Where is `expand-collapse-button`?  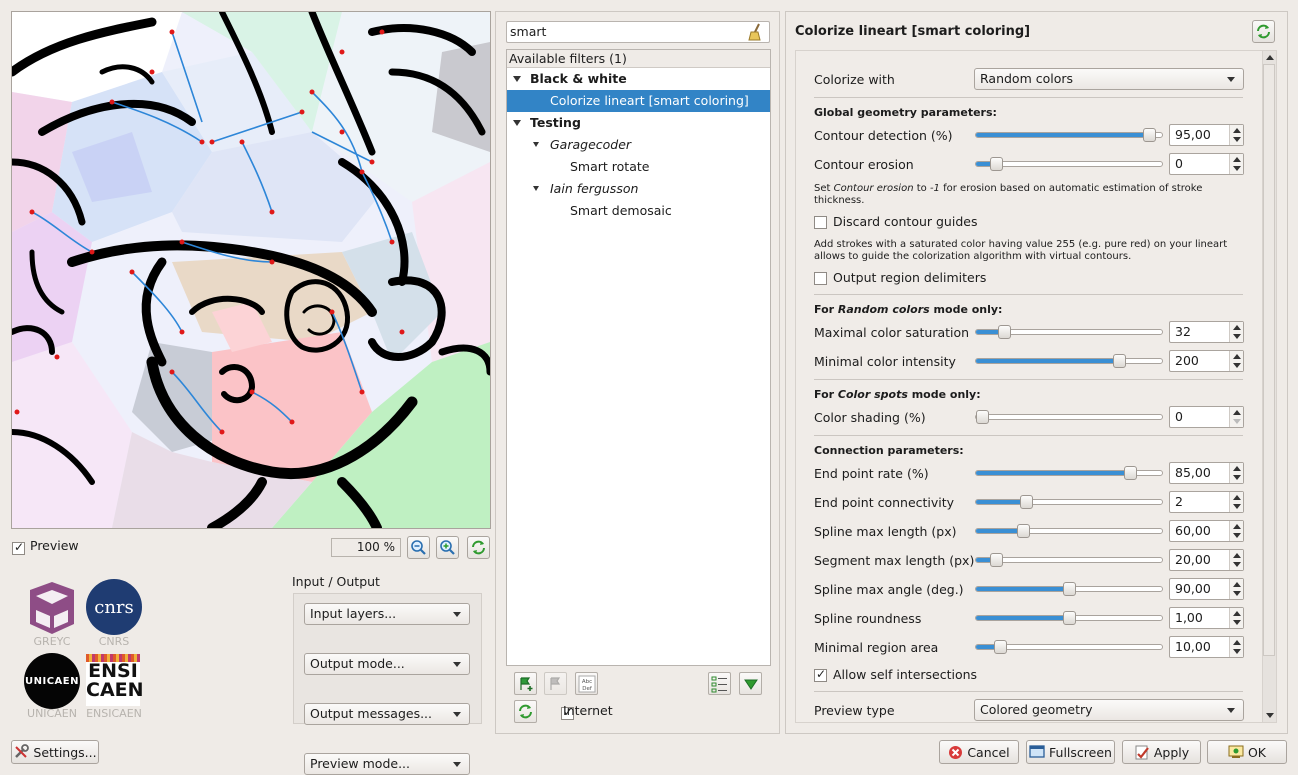 expand-collapse-button is located at coordinates (750, 683).